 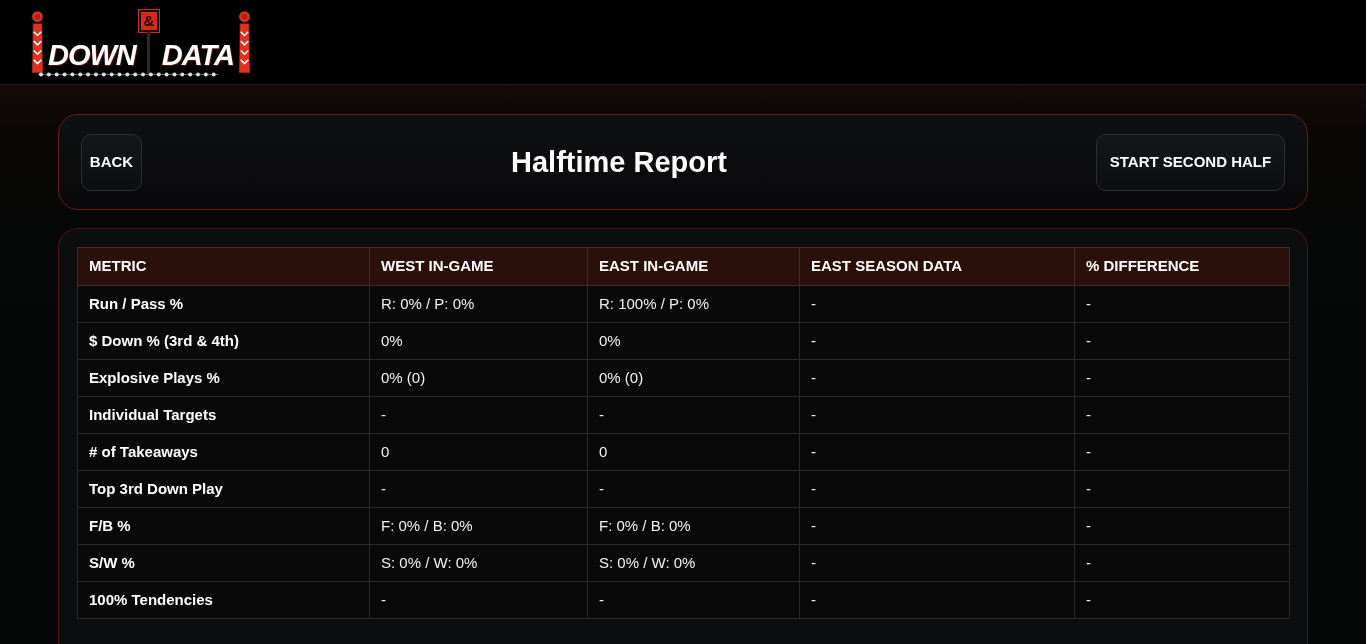 What do you see at coordinates (111, 162) in the screenshot?
I see `back-button: BACK` at bounding box center [111, 162].